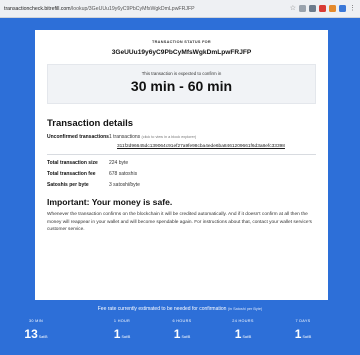 Image resolution: width=360 pixels, height=355 pixels. Describe the element at coordinates (181, 52) in the screenshot. I see `transaction-id-heading: 3GeUUu19y6yC9PbCyMfsWgkDmLpwFRJFP` at that location.